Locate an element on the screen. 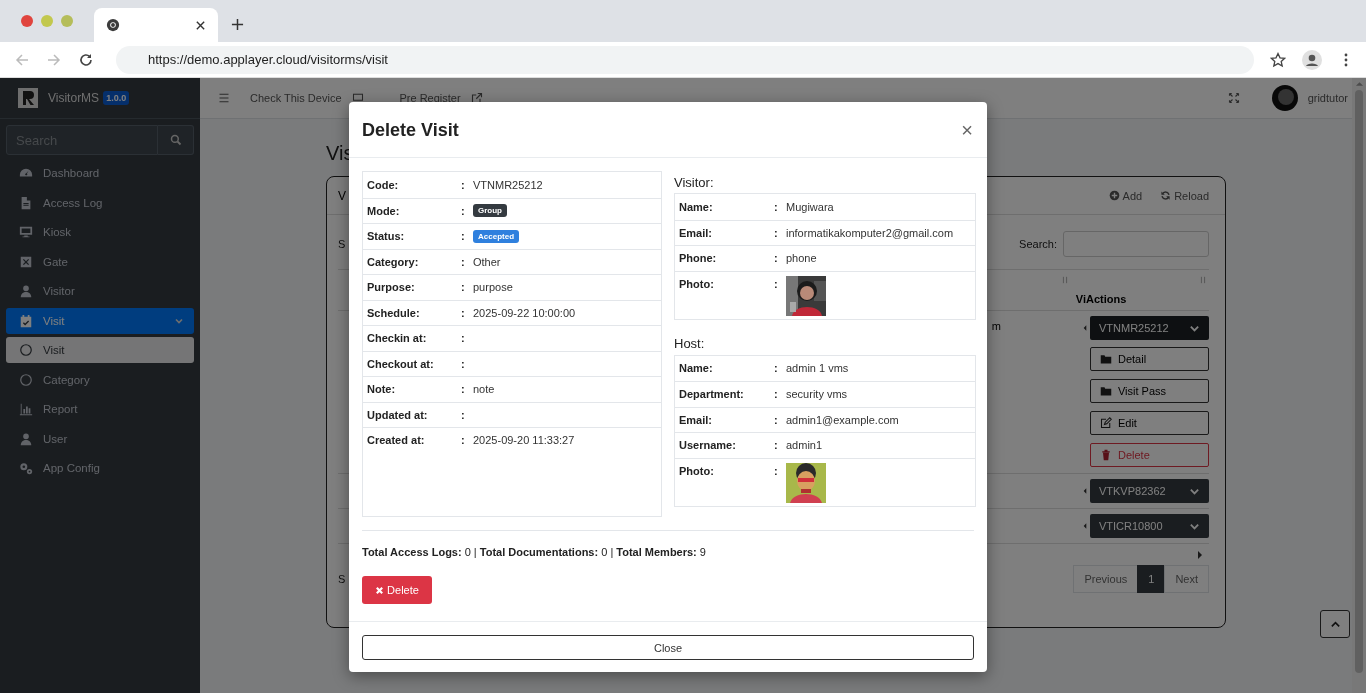  menu-button: Detail is located at coordinates (1149, 359).